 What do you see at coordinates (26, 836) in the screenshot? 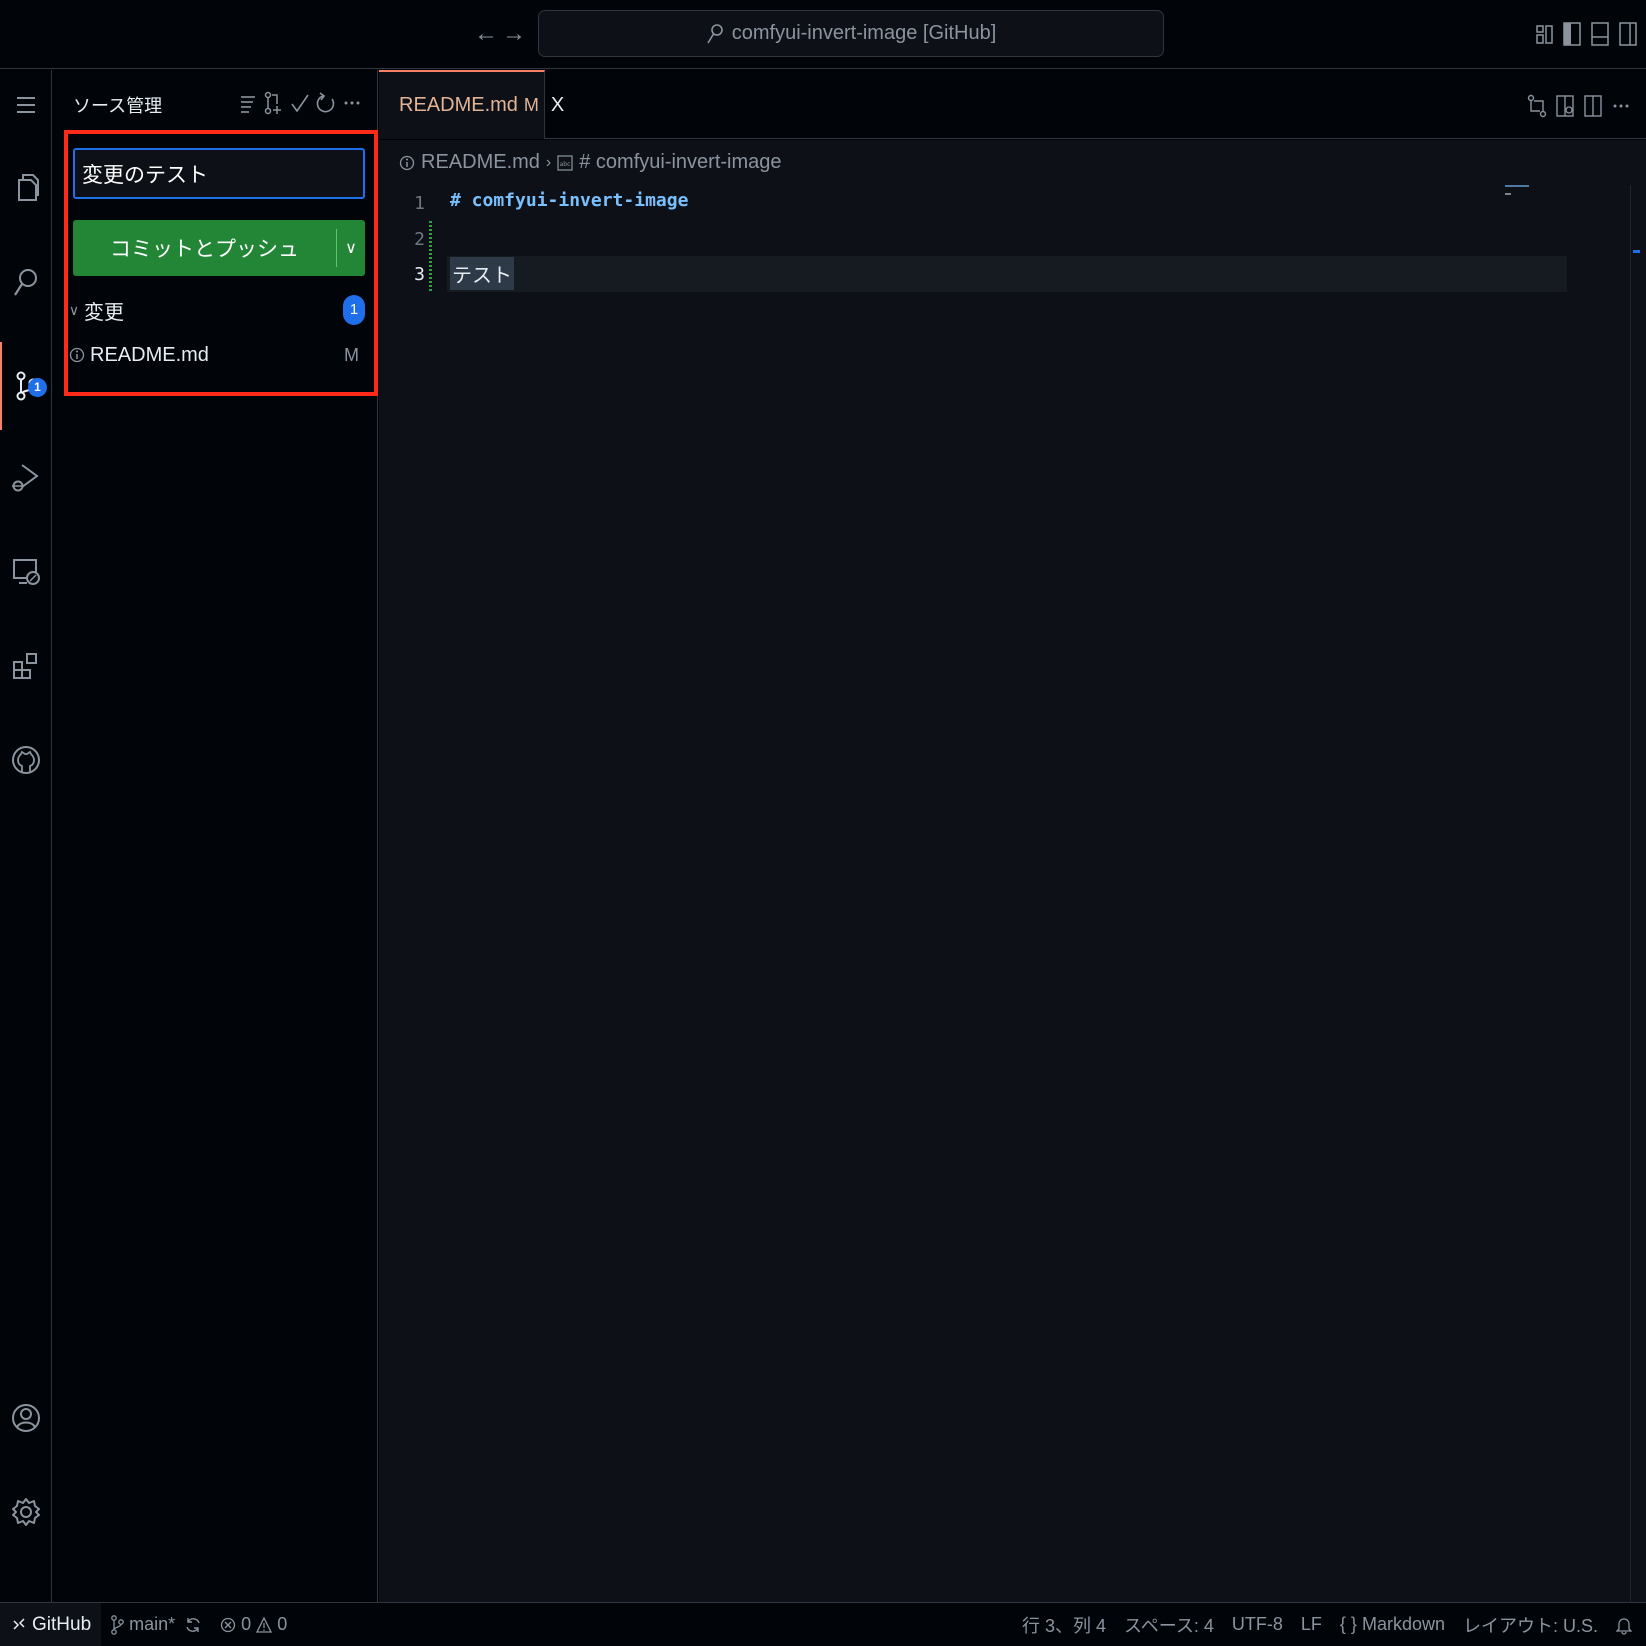
I see `activity-bar: 1` at bounding box center [26, 836].